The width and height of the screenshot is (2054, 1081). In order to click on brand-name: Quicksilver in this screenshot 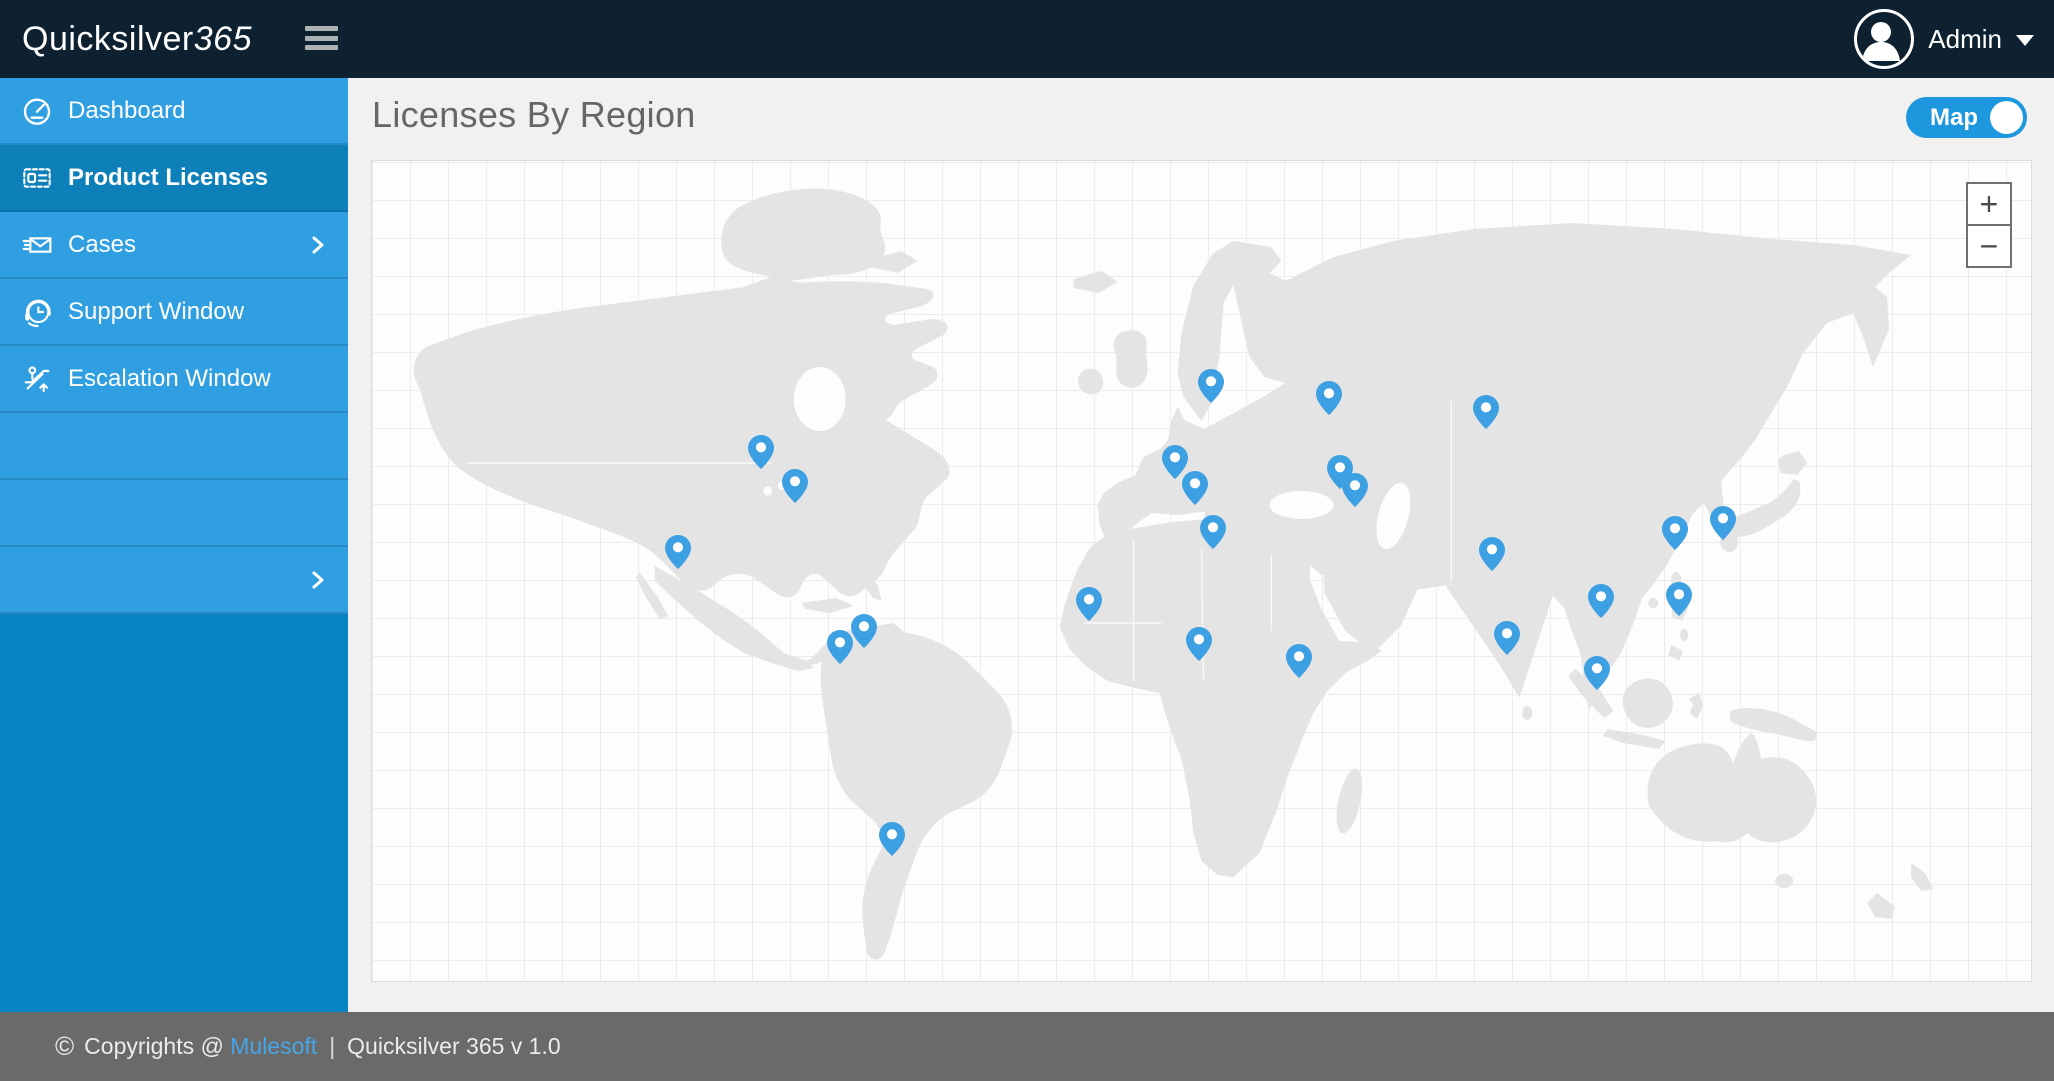, I will do `click(108, 39)`.